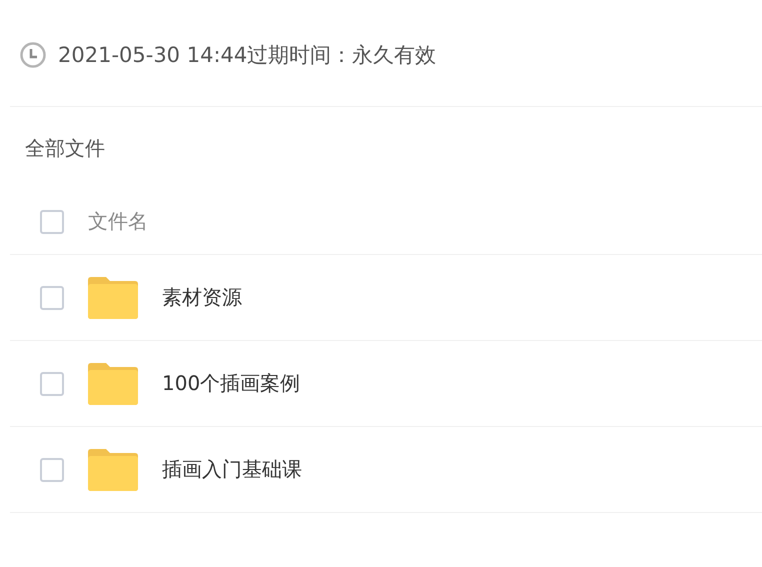 The image size is (762, 567). What do you see at coordinates (231, 383) in the screenshot?
I see `file-name: 100个插画案例` at bounding box center [231, 383].